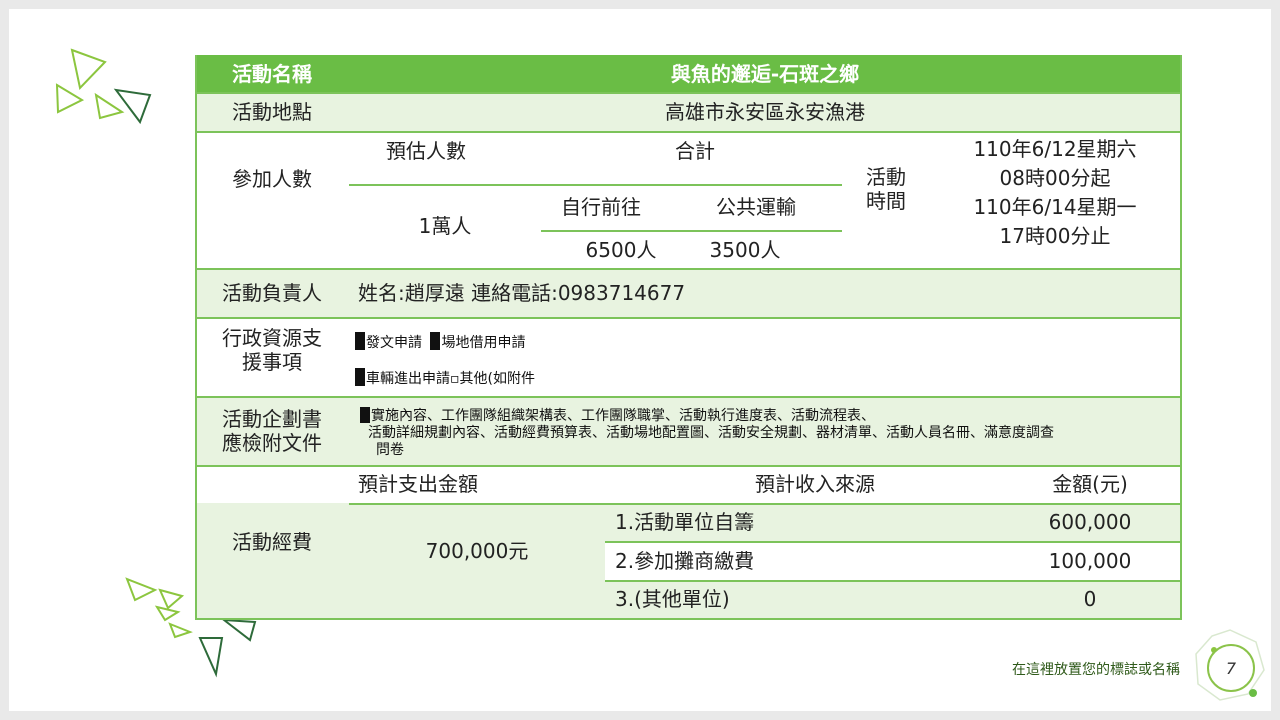 This screenshot has height=720, width=1280. Describe the element at coordinates (272, 292) in the screenshot. I see `manager-label: 活動負責人` at that location.